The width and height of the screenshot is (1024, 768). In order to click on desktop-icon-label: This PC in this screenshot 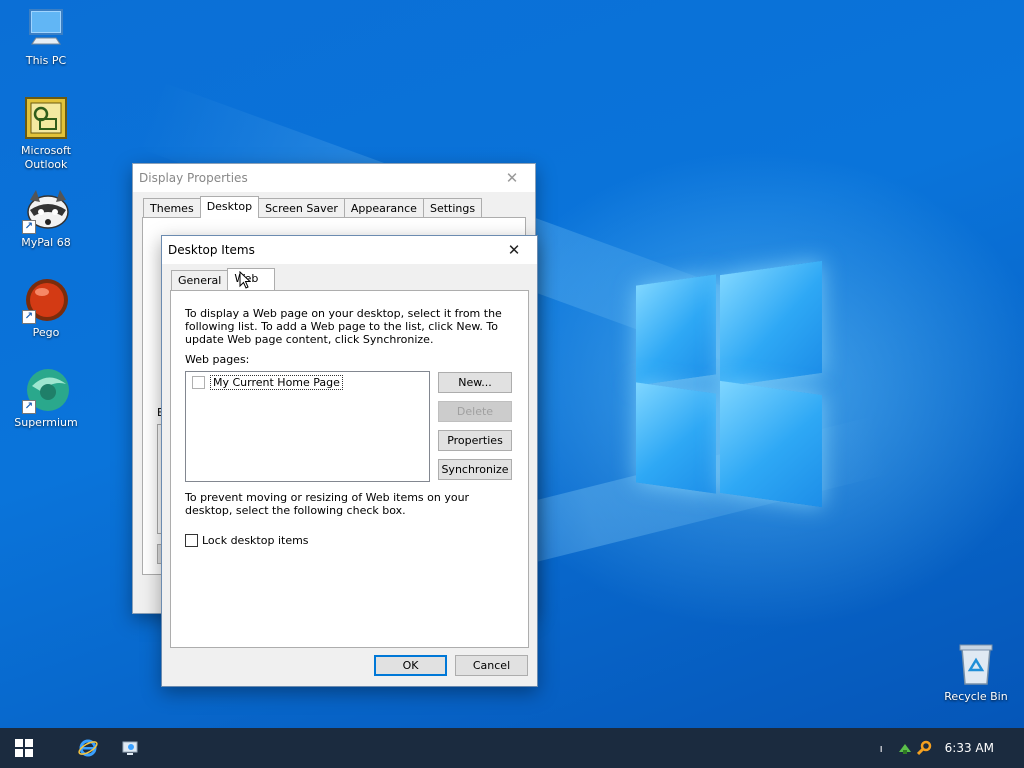, I will do `click(46, 60)`.